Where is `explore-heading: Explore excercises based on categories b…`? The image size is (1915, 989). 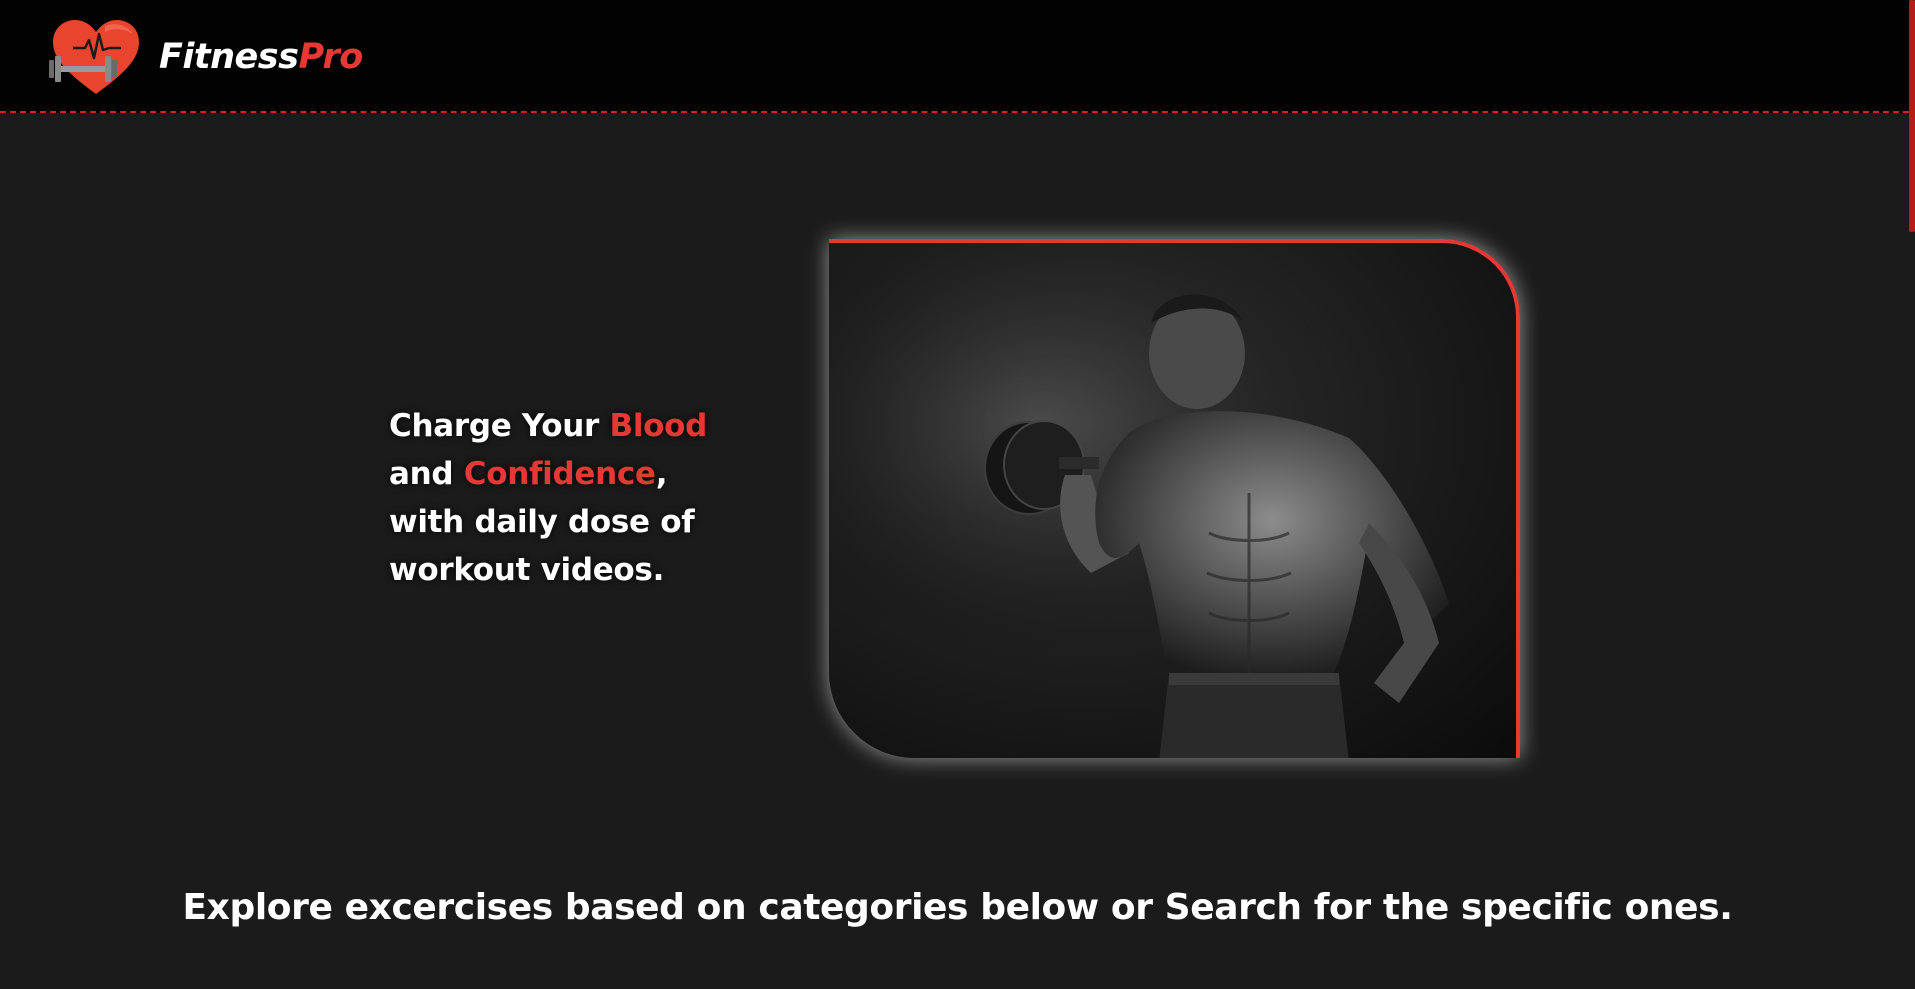 explore-heading: Explore excercises based on categories b… is located at coordinates (957, 907).